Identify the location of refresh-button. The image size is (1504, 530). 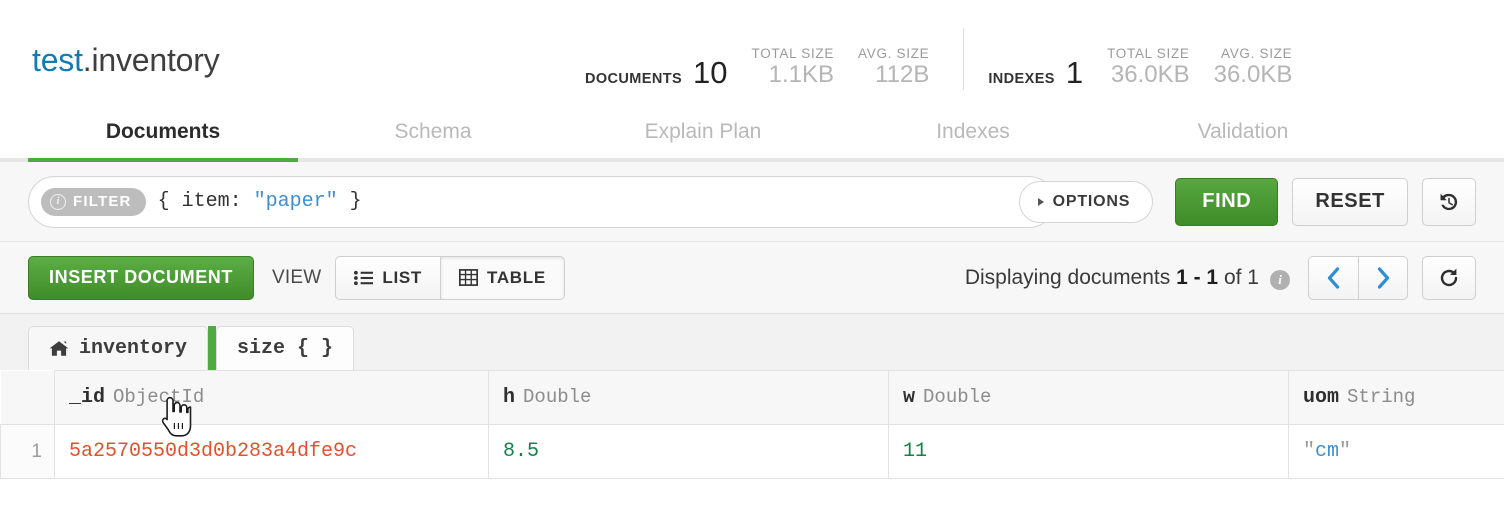
(1449, 277).